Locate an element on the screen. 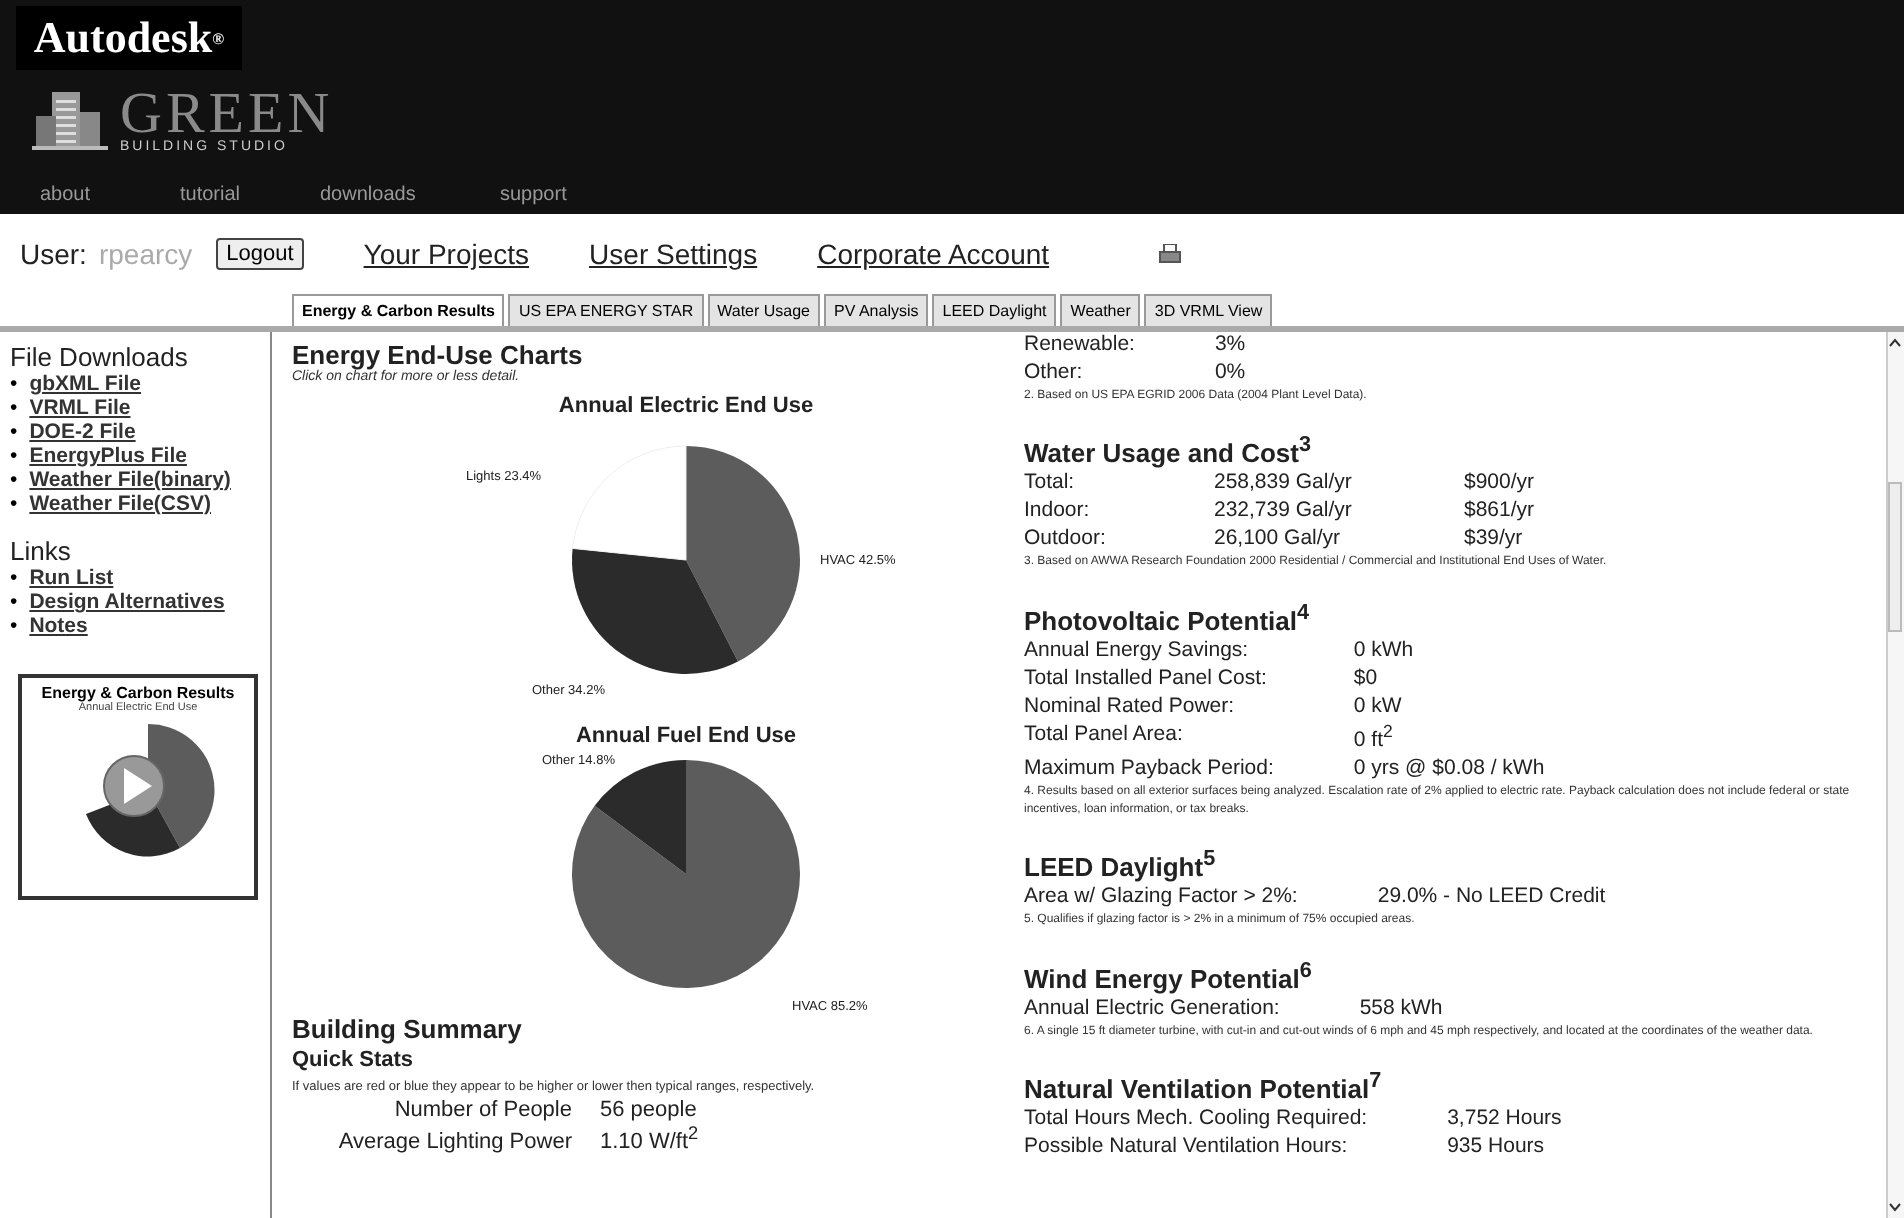 The height and width of the screenshot is (1218, 1904). tab: PV Analysis is located at coordinates (876, 310).